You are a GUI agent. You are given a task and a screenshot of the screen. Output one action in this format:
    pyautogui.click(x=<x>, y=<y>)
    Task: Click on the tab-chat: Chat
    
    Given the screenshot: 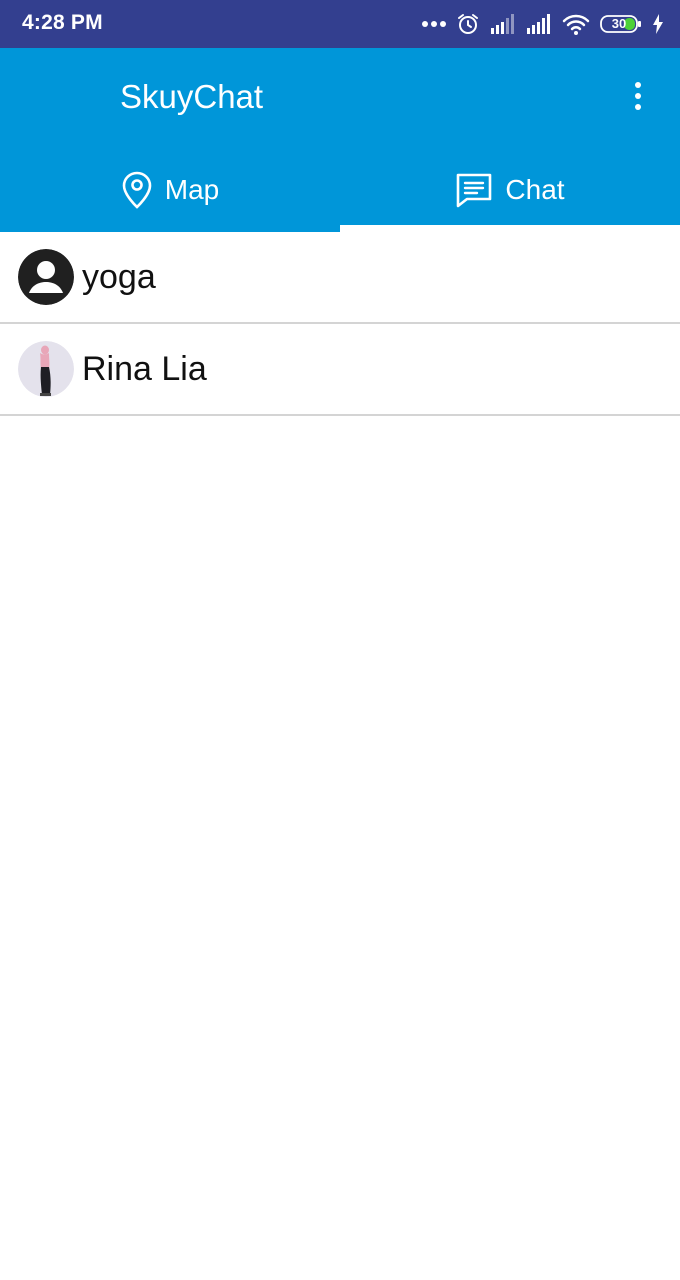 What is the action you would take?
    pyautogui.click(x=510, y=190)
    